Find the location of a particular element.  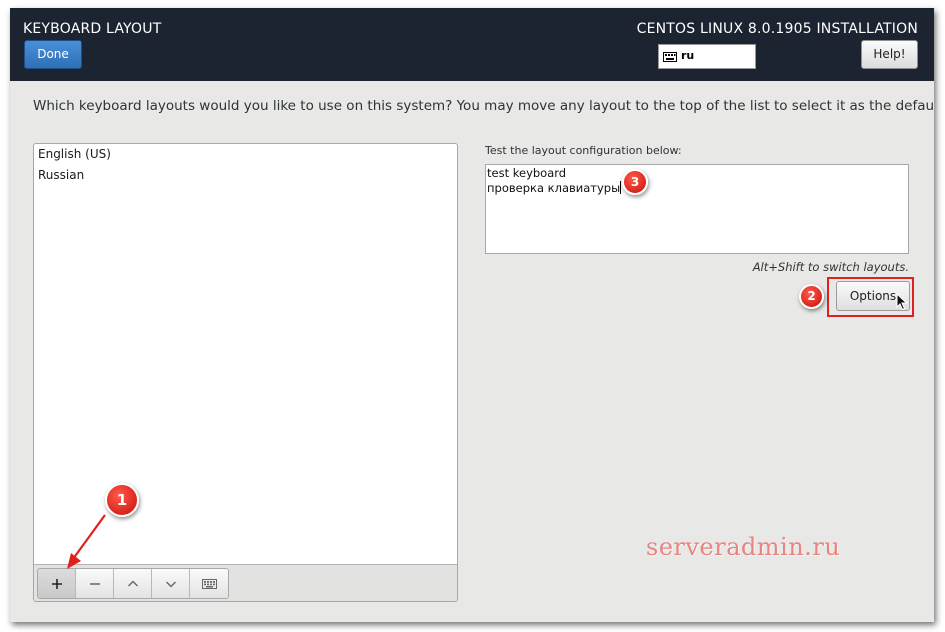

move-layout-up-button is located at coordinates (133, 583).